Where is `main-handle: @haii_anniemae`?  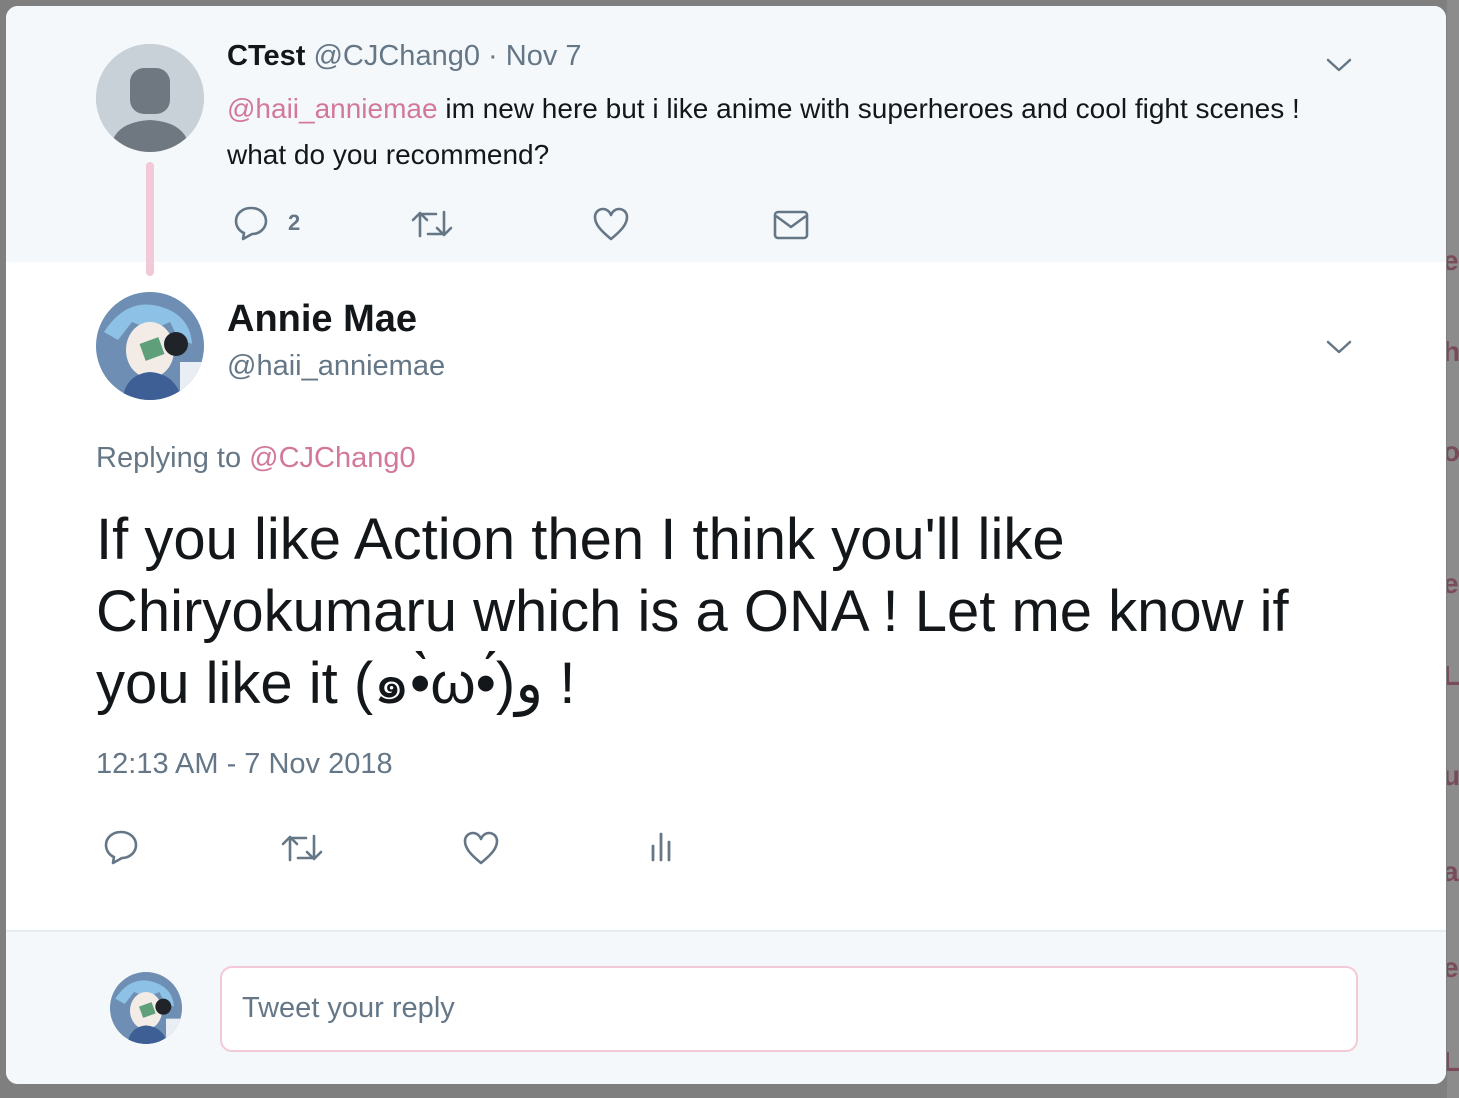 main-handle: @haii_anniemae is located at coordinates (336, 366).